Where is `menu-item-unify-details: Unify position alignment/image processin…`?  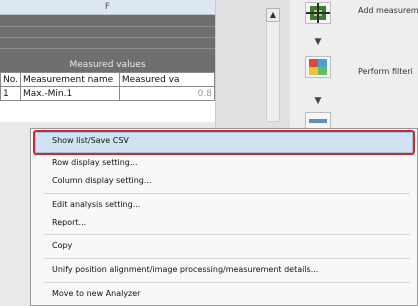 menu-item-unify-details: Unify position alignment/image processin… is located at coordinates (185, 269).